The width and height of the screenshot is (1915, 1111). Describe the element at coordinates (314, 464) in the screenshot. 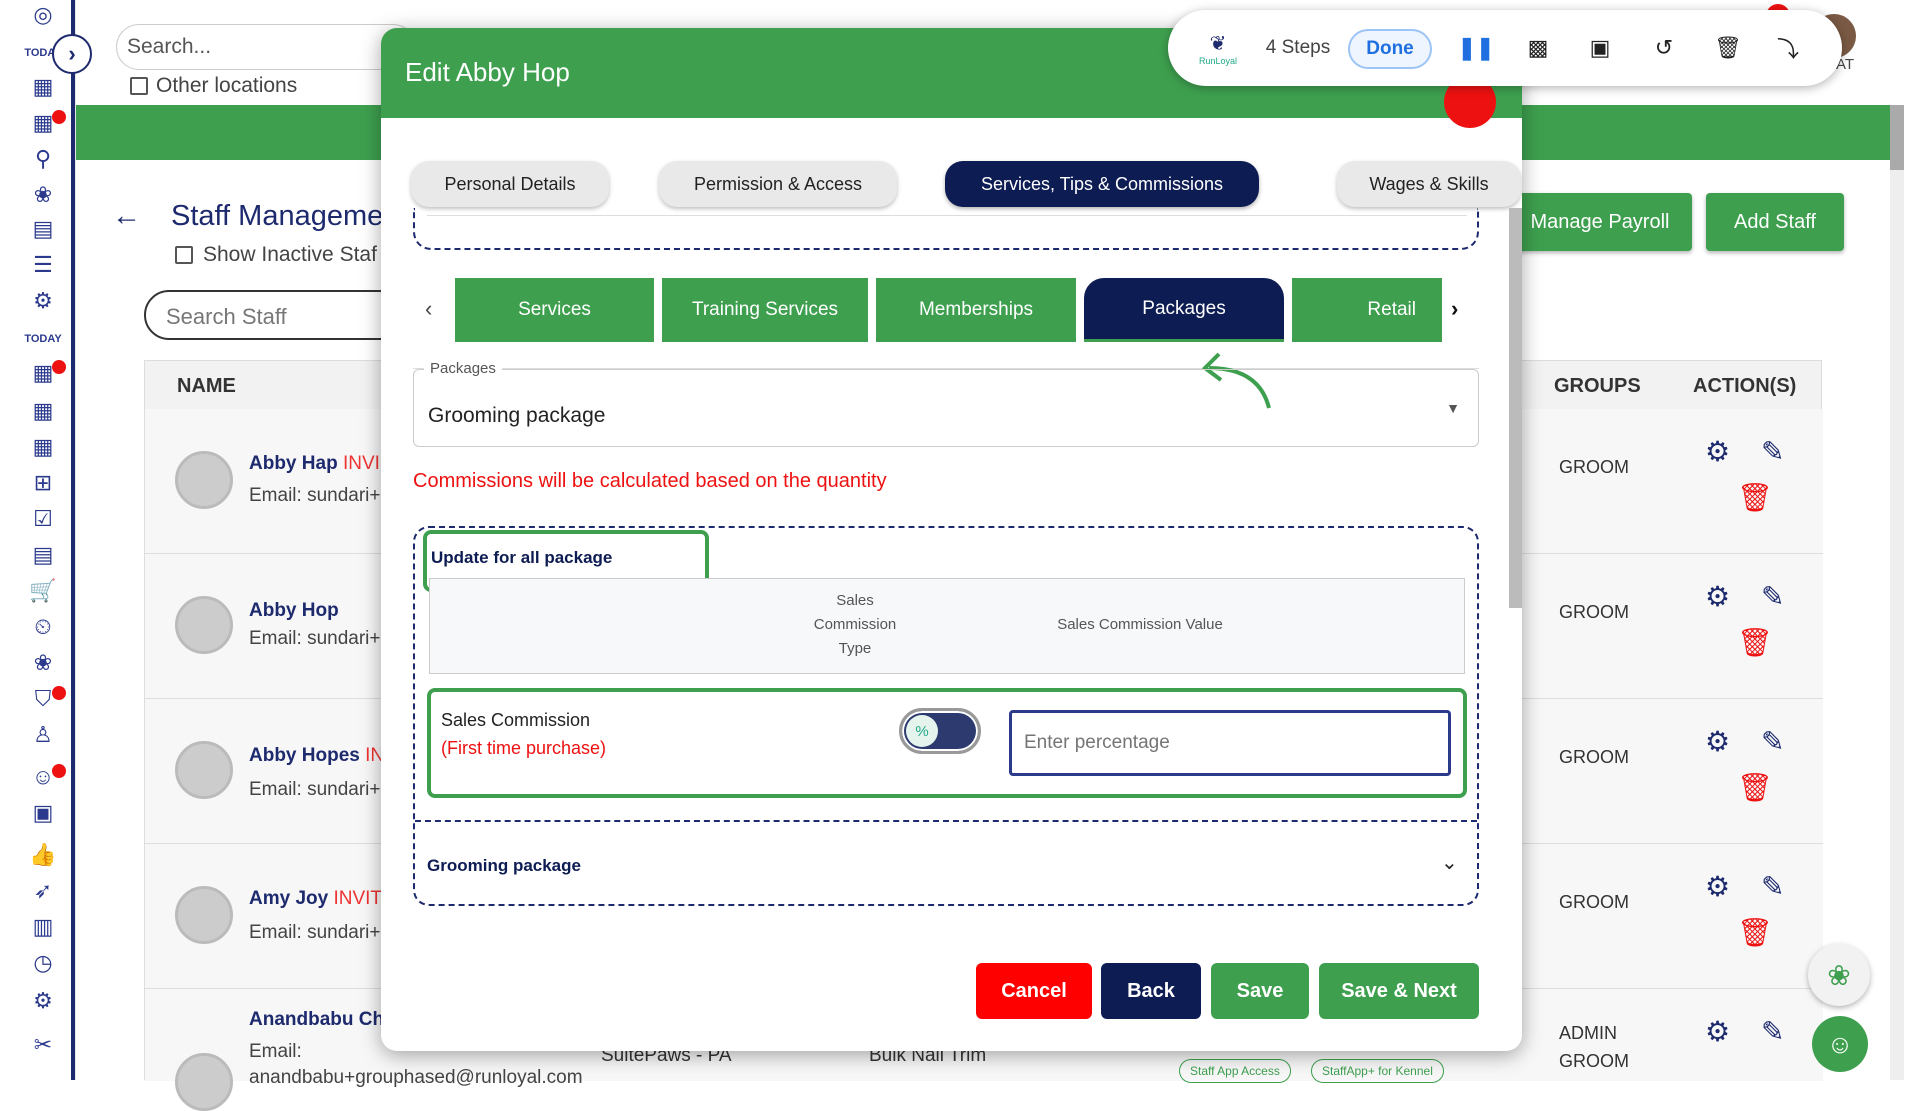

I see `staff-name: Abby Hap INVI` at that location.